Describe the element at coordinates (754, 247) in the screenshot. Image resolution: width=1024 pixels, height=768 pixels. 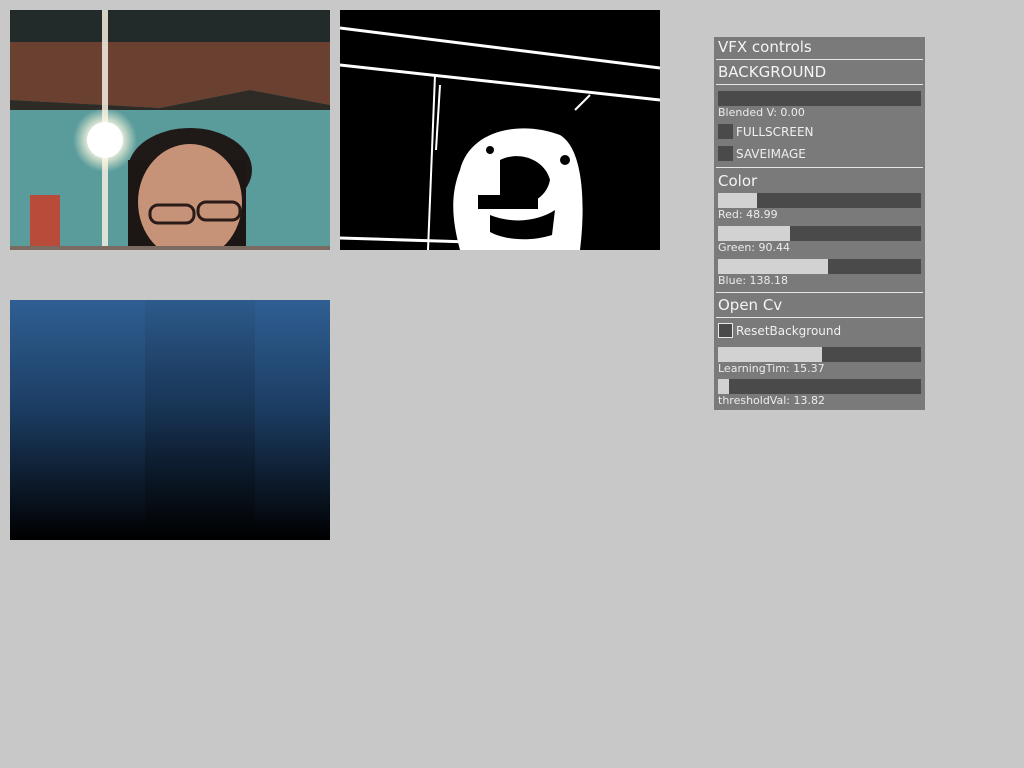
I see `green-label: Green: 90.44` at that location.